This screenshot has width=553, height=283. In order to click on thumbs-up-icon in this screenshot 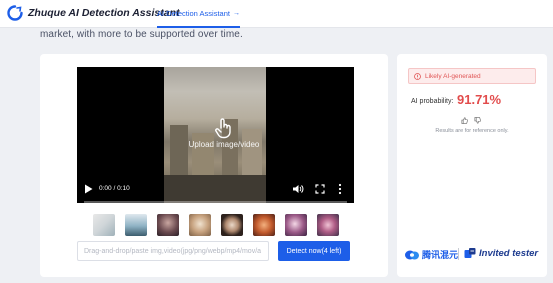, I will do `click(464, 120)`.